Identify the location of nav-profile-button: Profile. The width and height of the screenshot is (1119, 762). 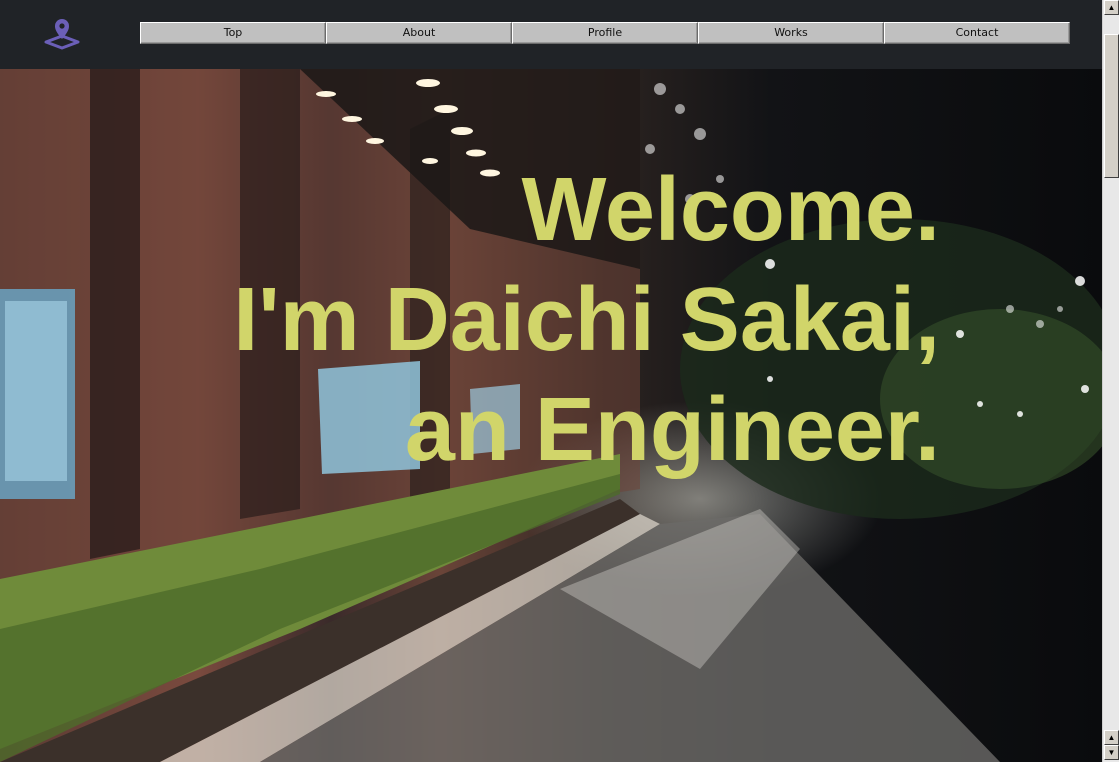
(605, 33).